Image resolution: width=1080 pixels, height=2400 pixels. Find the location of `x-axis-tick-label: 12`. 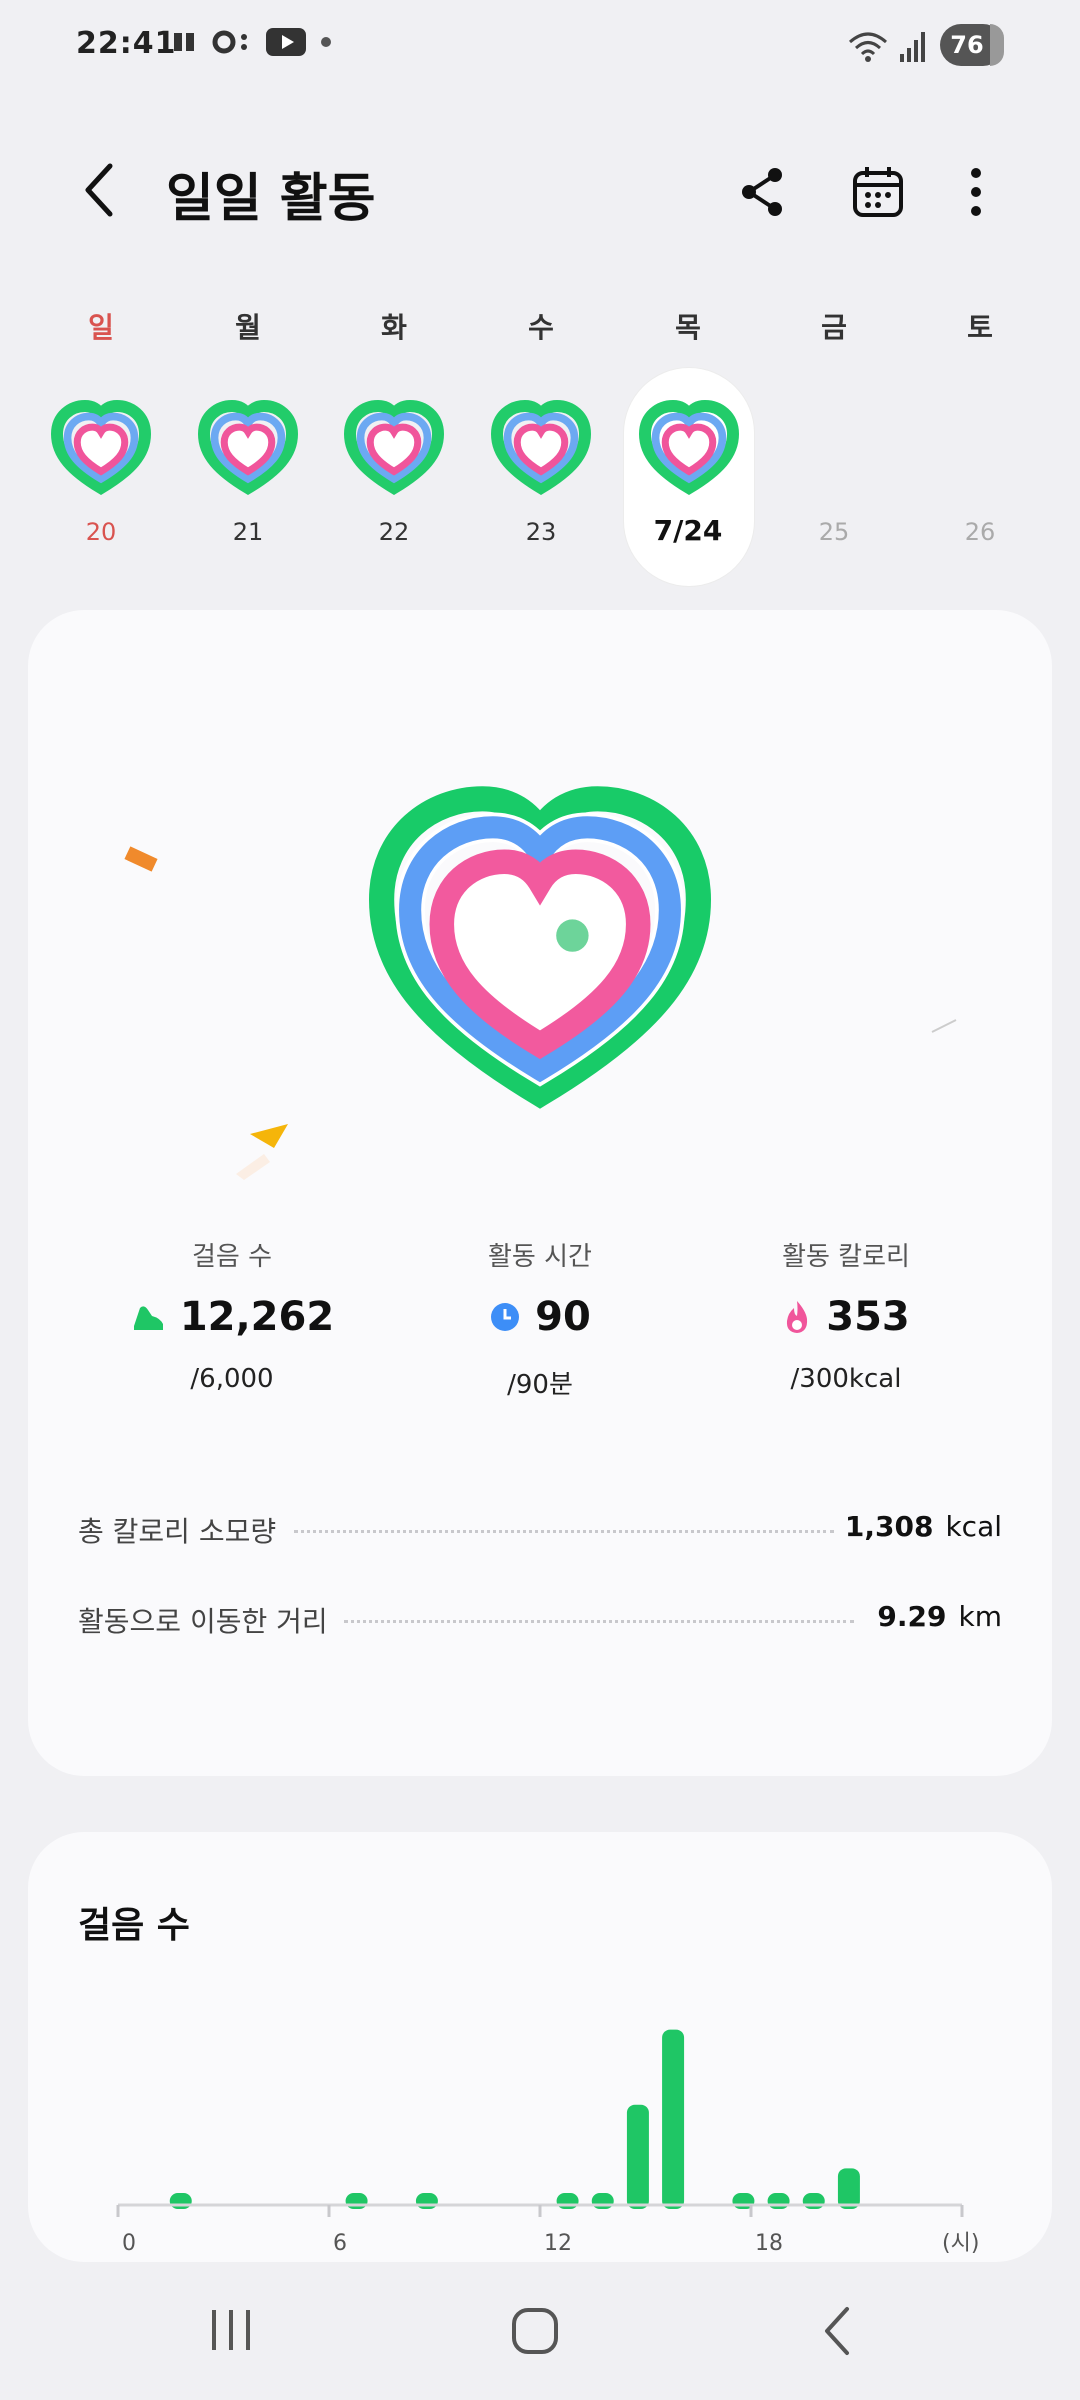

x-axis-tick-label: 12 is located at coordinates (558, 2243).